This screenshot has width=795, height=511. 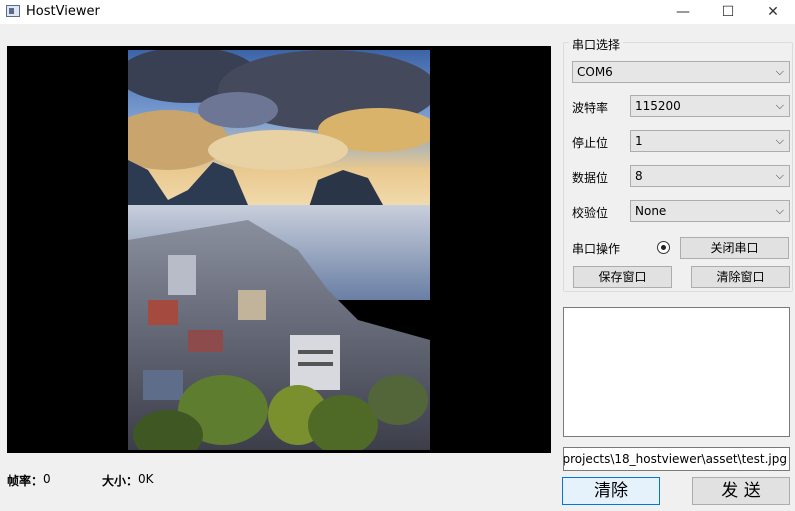 What do you see at coordinates (25, 481) in the screenshot?
I see `fps-label: 帧率：` at bounding box center [25, 481].